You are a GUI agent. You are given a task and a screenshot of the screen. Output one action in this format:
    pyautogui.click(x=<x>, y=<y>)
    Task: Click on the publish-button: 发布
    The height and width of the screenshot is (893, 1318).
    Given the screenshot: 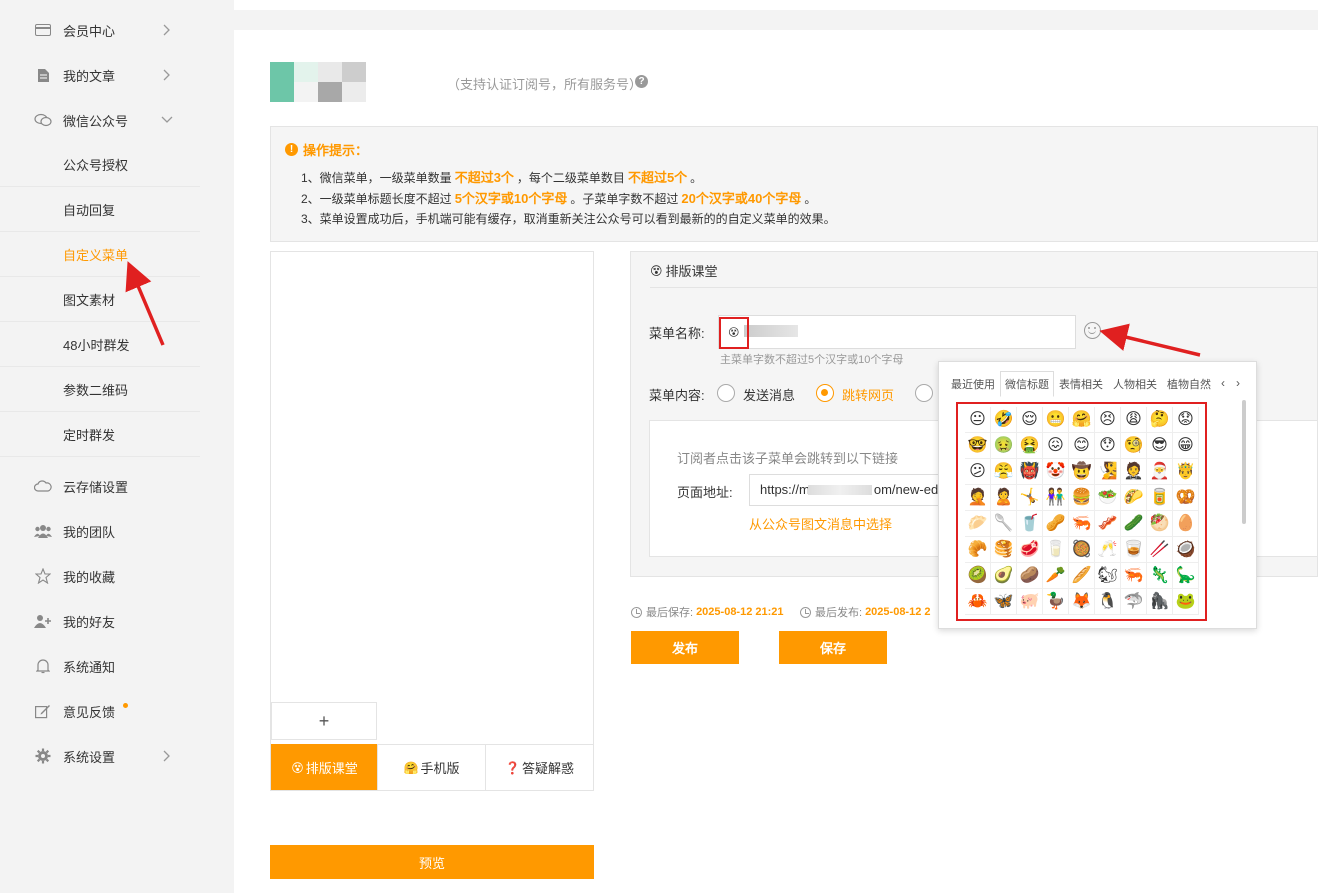 What is the action you would take?
    pyautogui.click(x=685, y=647)
    